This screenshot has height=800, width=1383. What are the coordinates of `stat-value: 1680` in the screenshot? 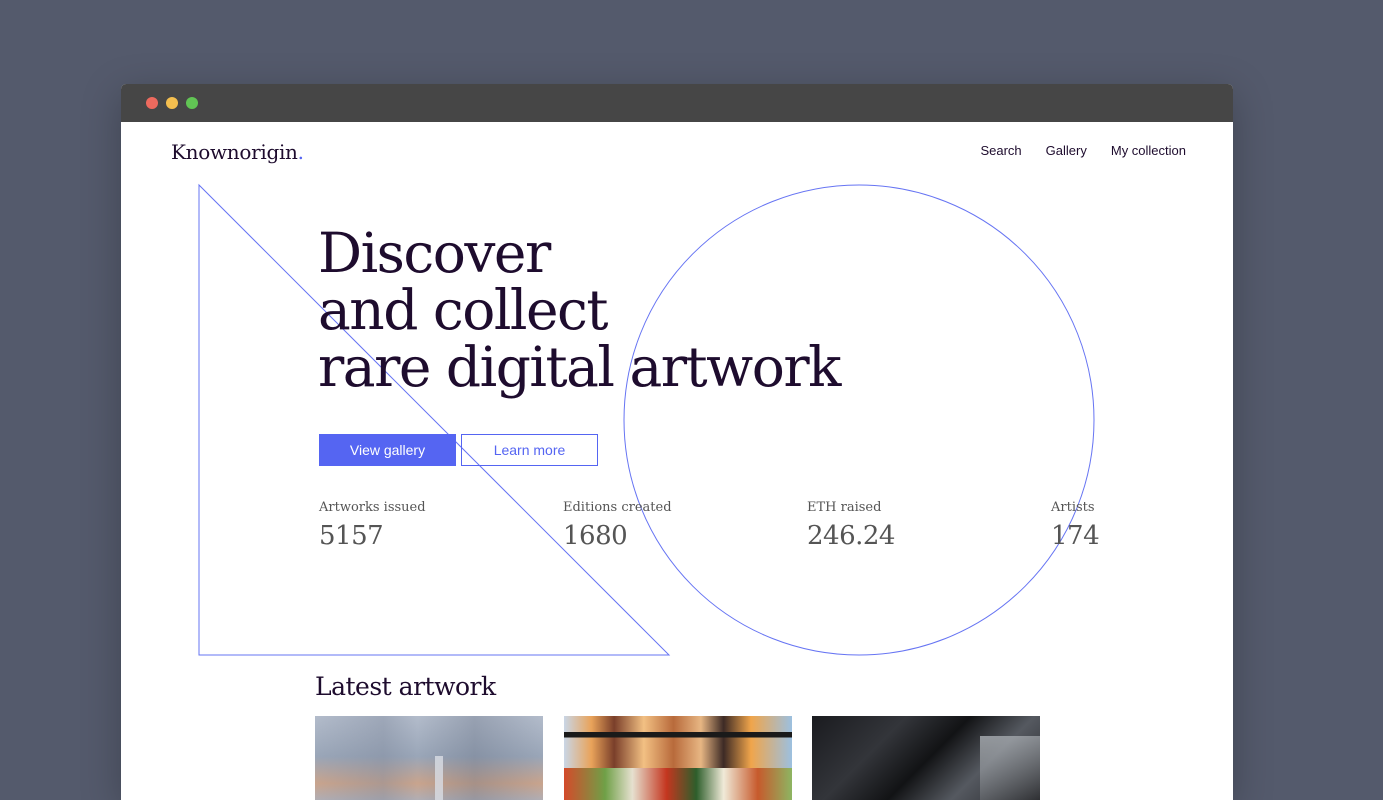 It's located at (595, 536).